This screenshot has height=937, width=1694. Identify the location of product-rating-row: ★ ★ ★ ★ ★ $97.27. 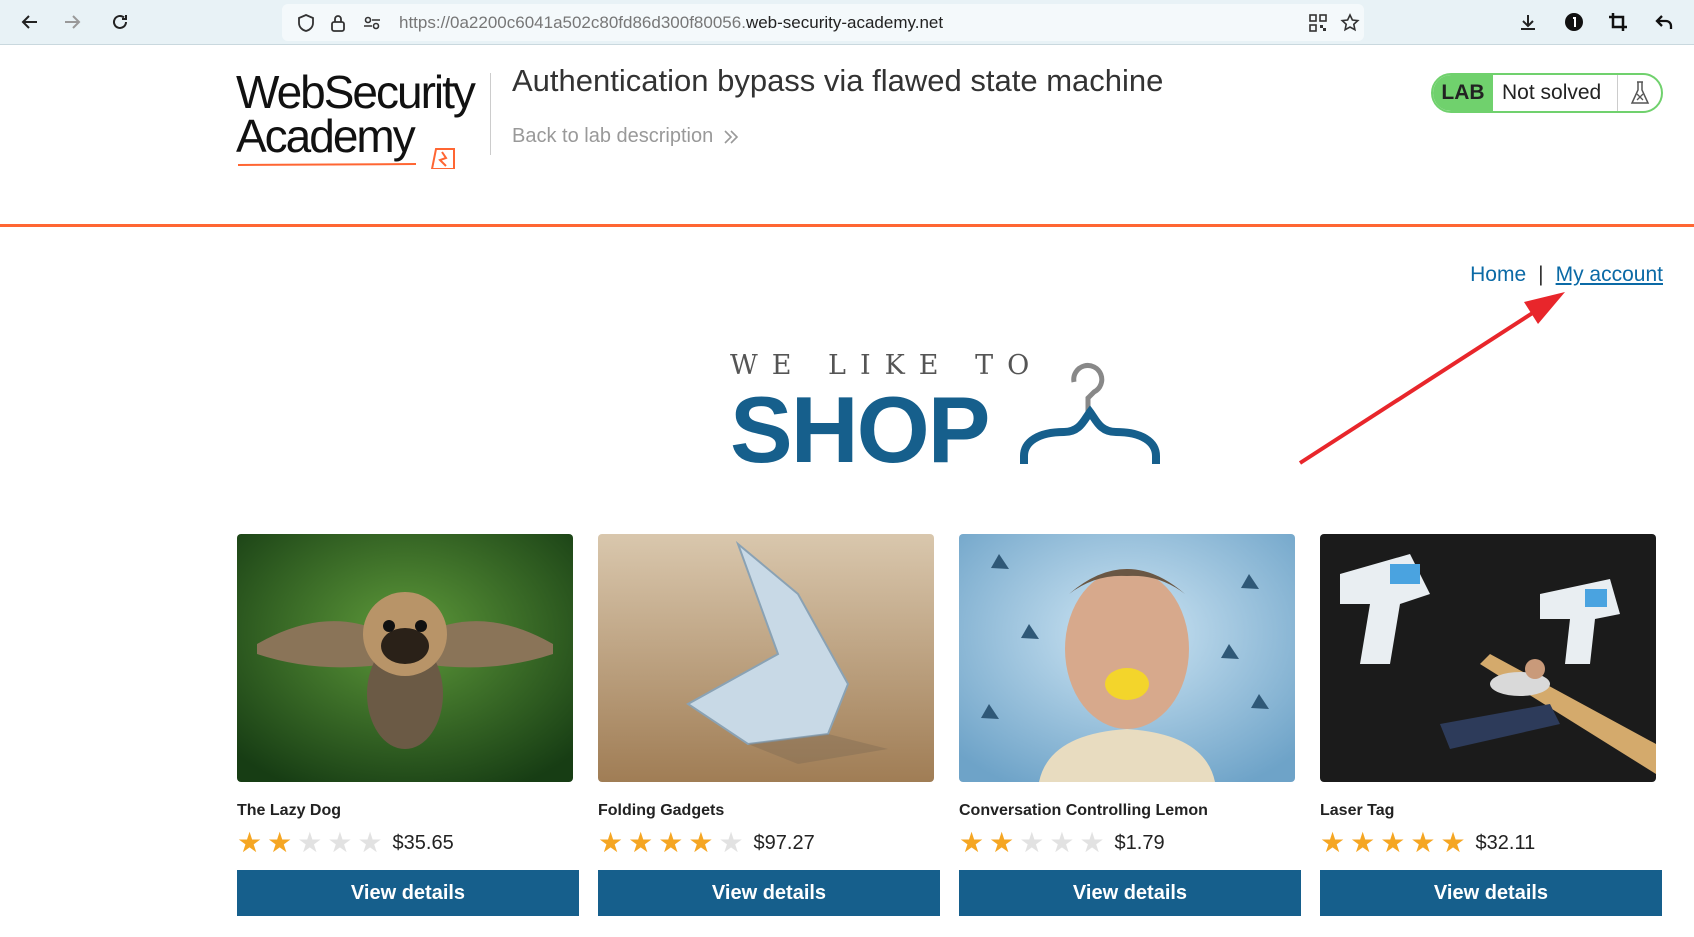
(768, 843).